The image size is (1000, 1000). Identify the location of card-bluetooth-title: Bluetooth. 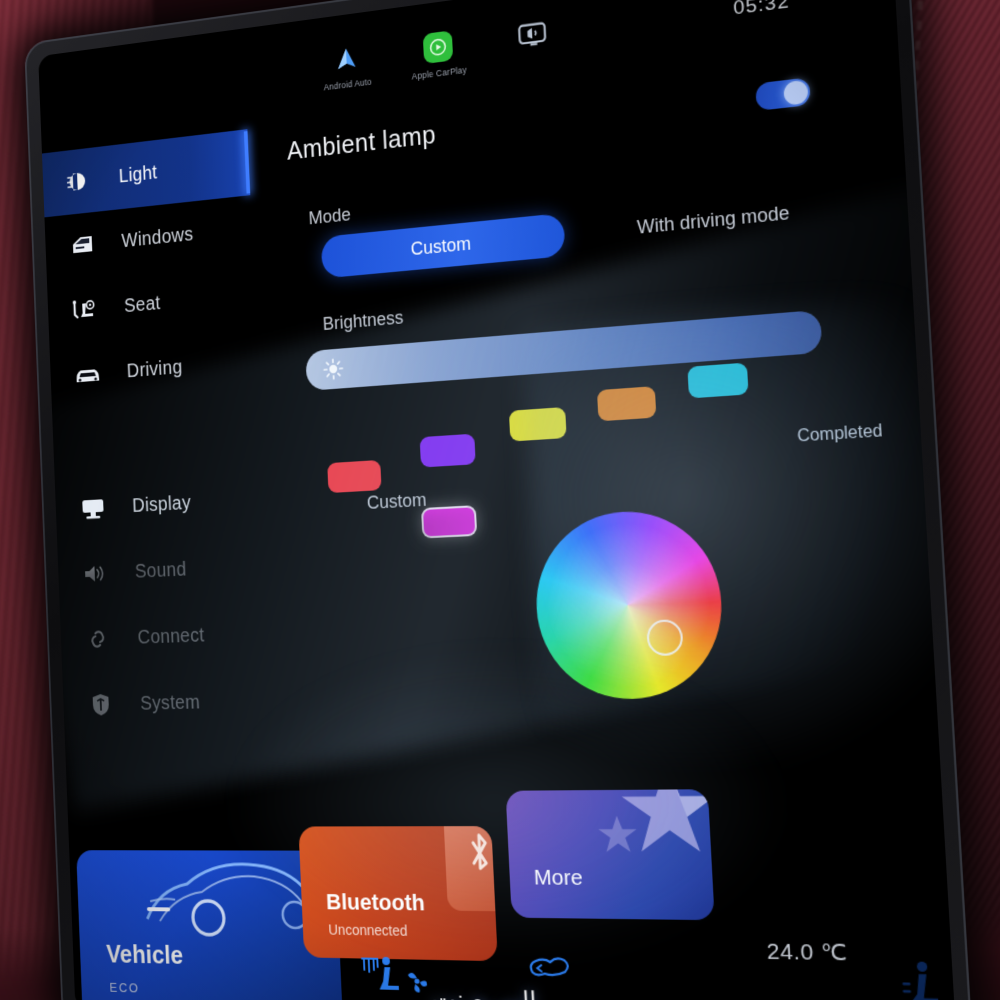
(375, 902).